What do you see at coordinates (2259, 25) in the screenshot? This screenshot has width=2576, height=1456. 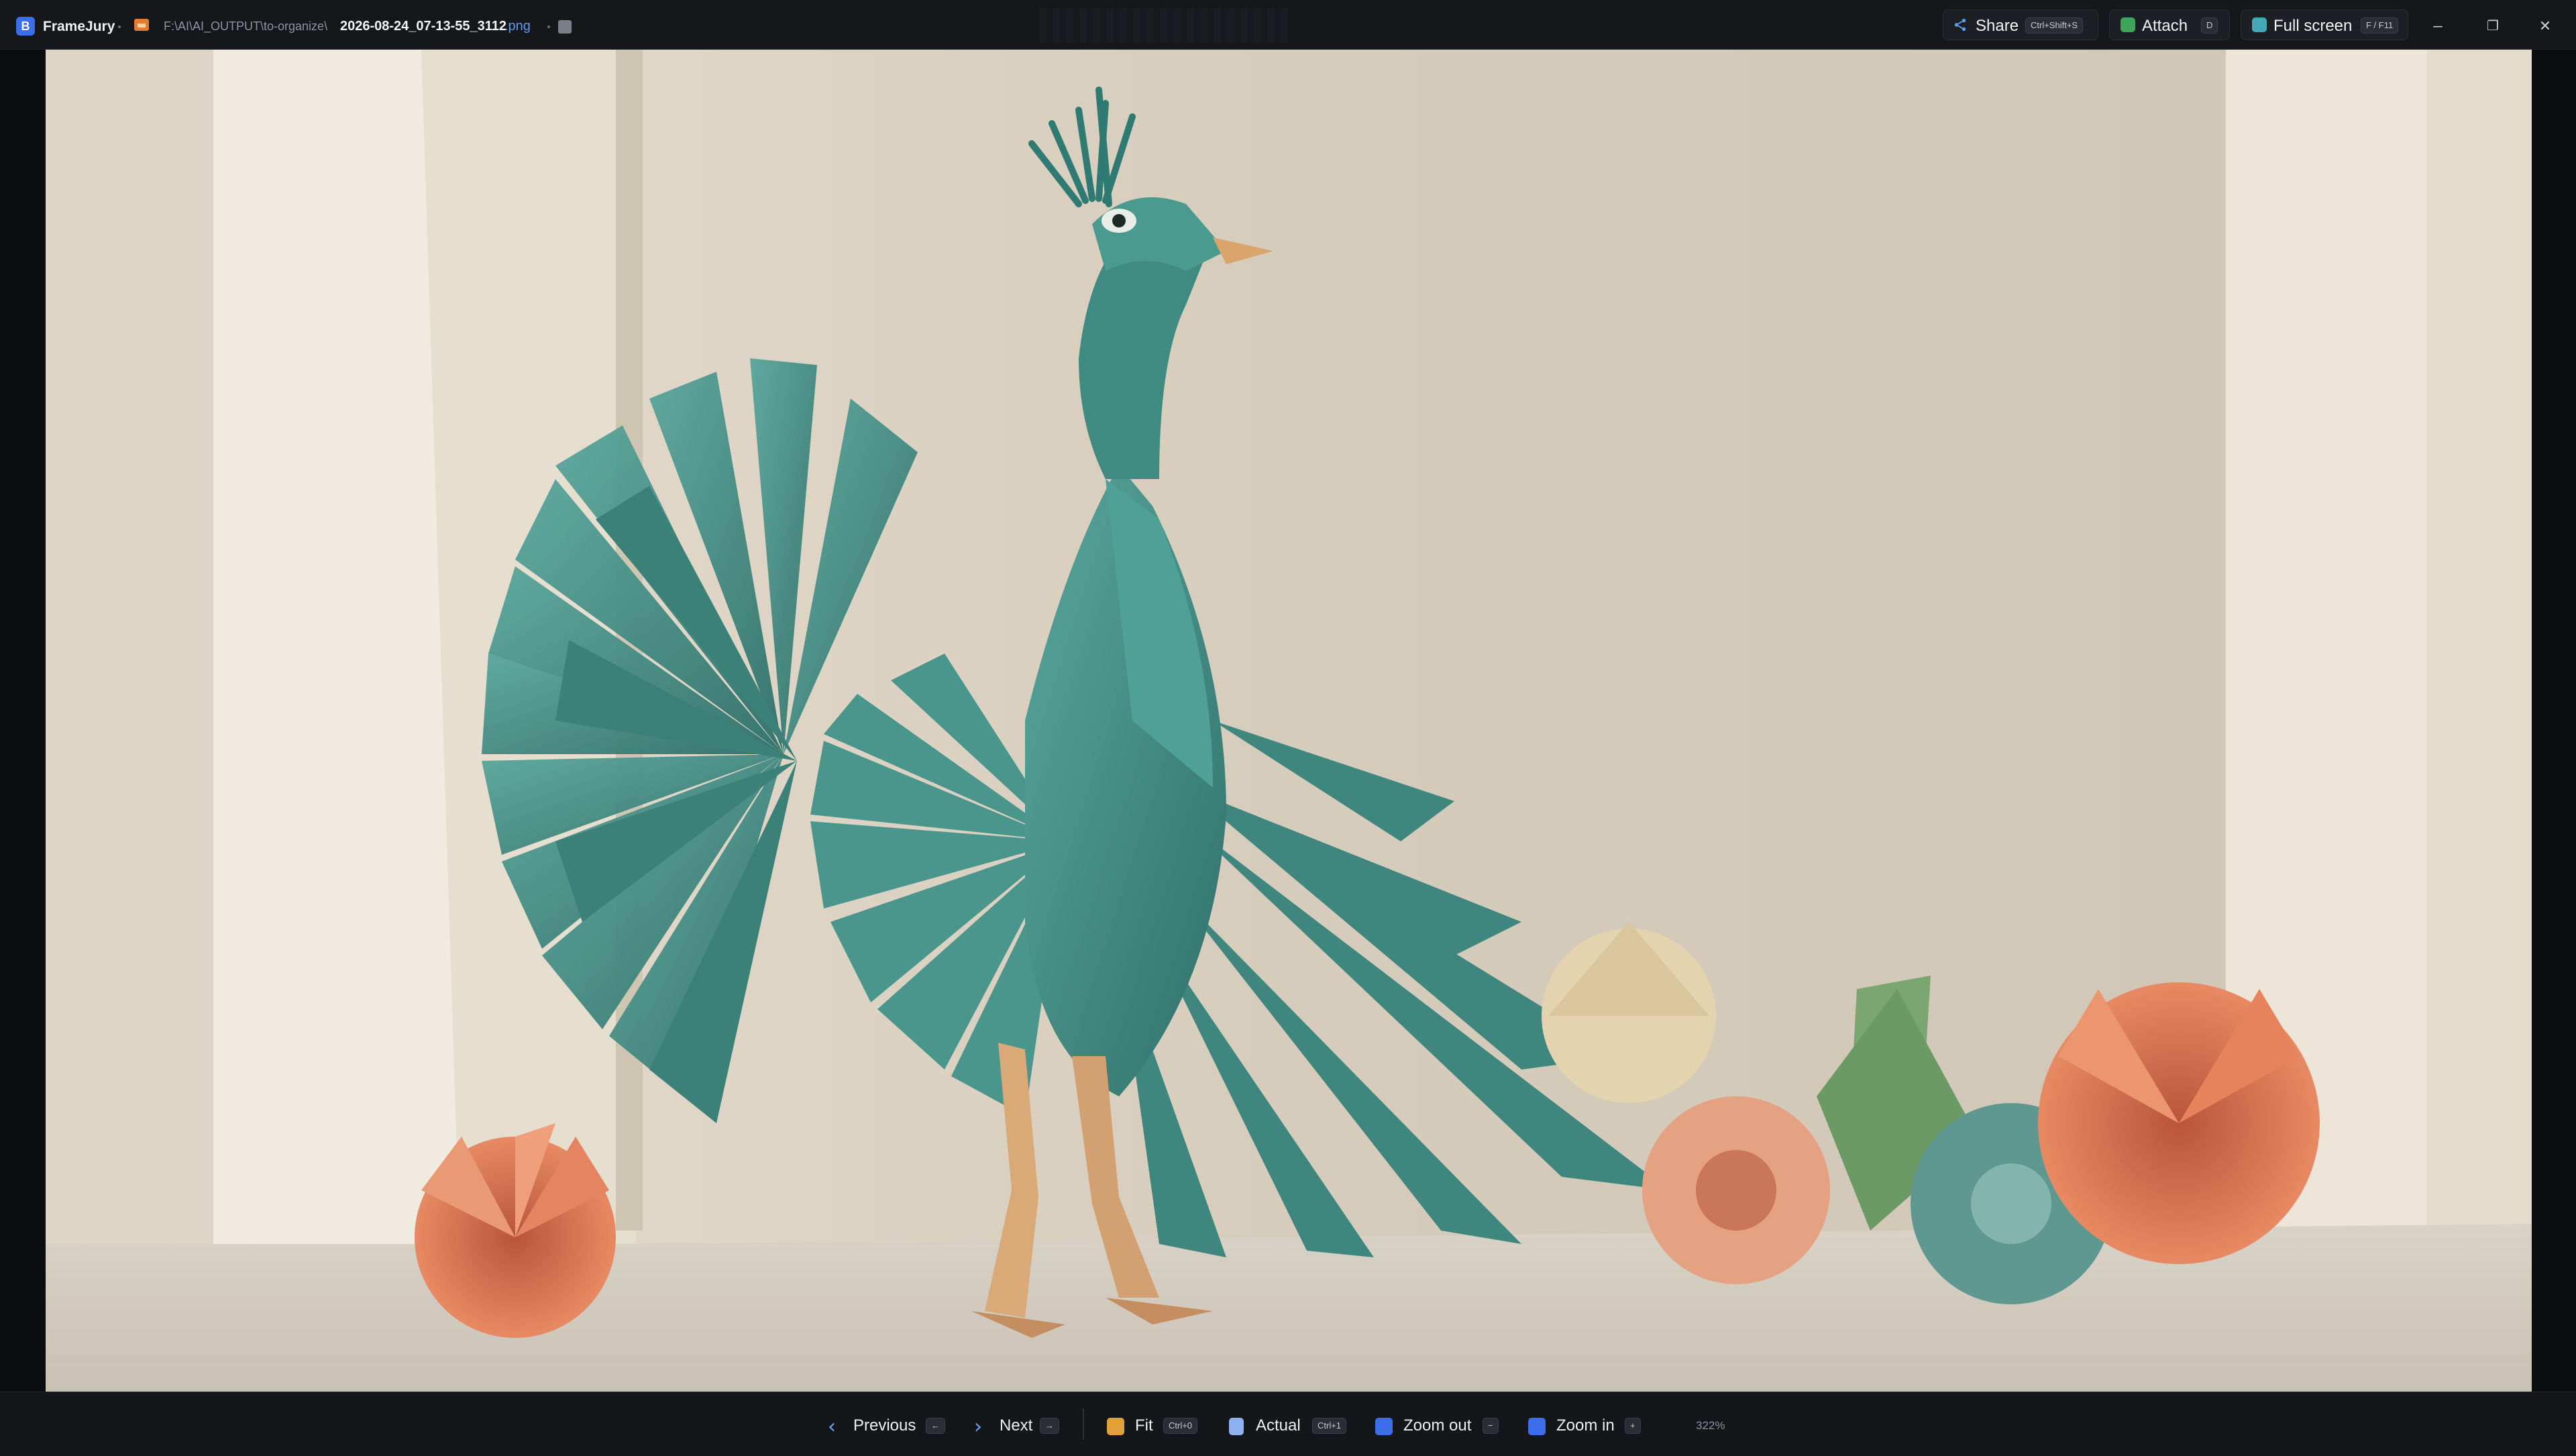 I see `fullscreen-icon` at bounding box center [2259, 25].